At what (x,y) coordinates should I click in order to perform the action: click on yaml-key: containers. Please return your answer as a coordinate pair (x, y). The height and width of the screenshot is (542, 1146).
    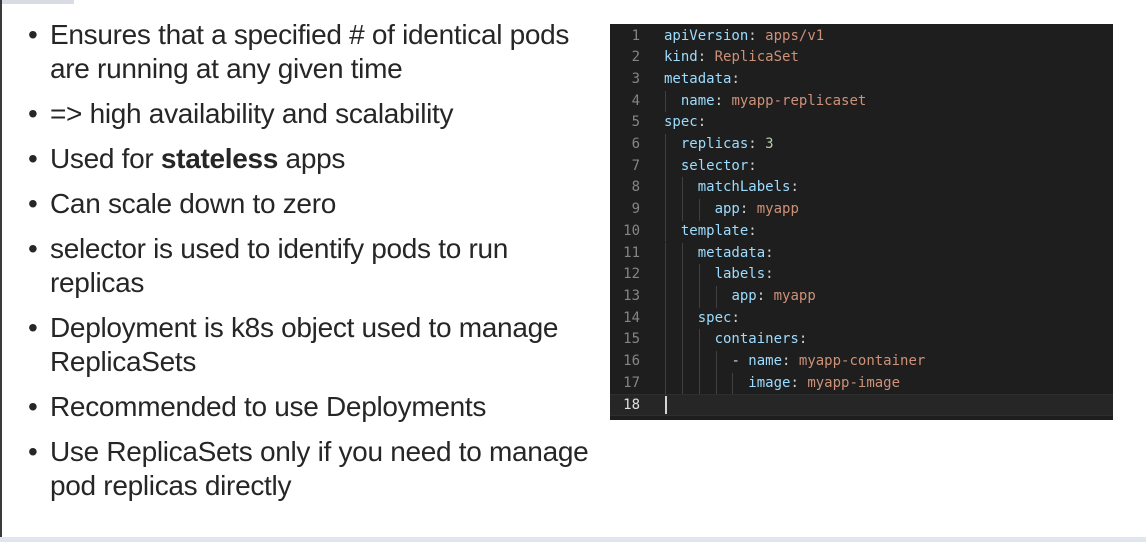
    Looking at the image, I should click on (756, 339).